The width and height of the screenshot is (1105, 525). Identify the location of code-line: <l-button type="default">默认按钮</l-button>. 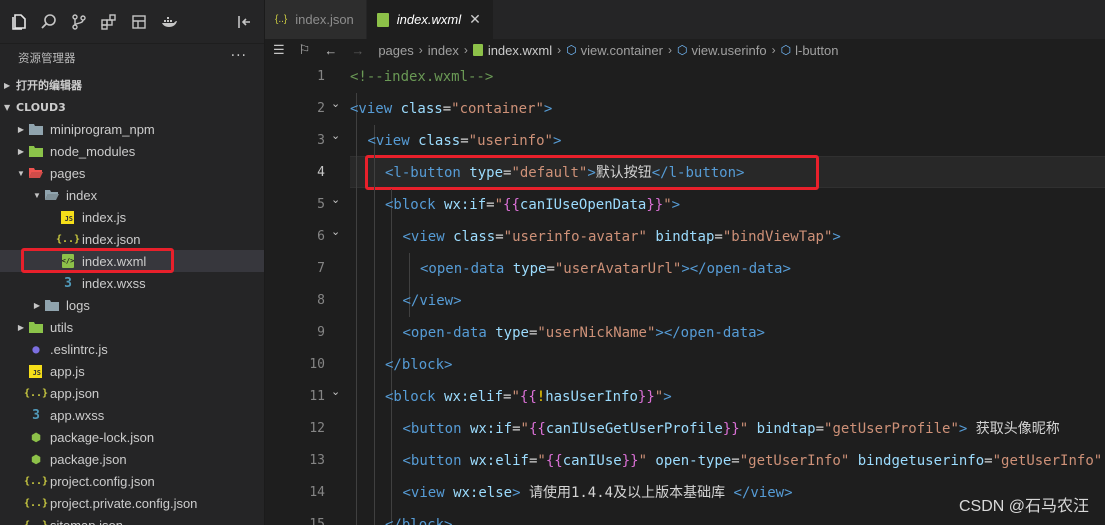
(564, 173).